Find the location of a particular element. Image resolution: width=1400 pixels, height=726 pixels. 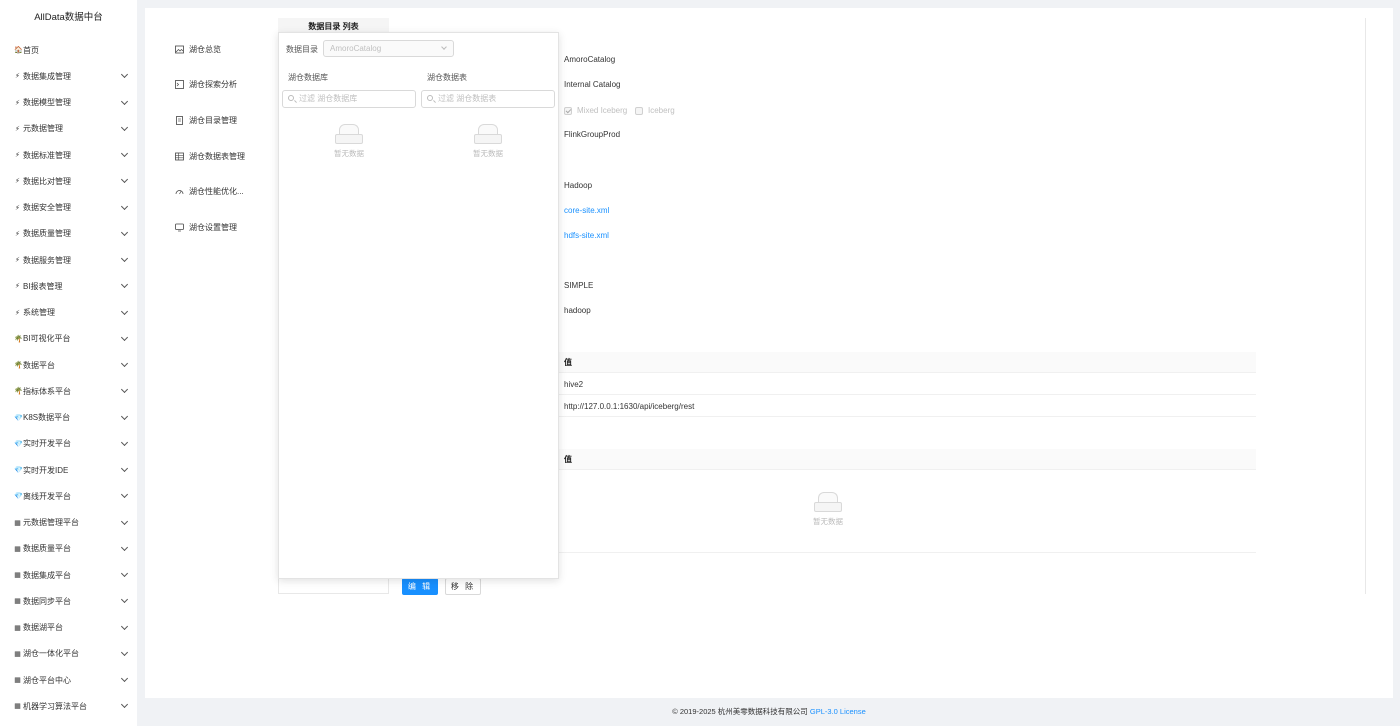

sidebar-item-label: 系统管理 is located at coordinates (39, 312).